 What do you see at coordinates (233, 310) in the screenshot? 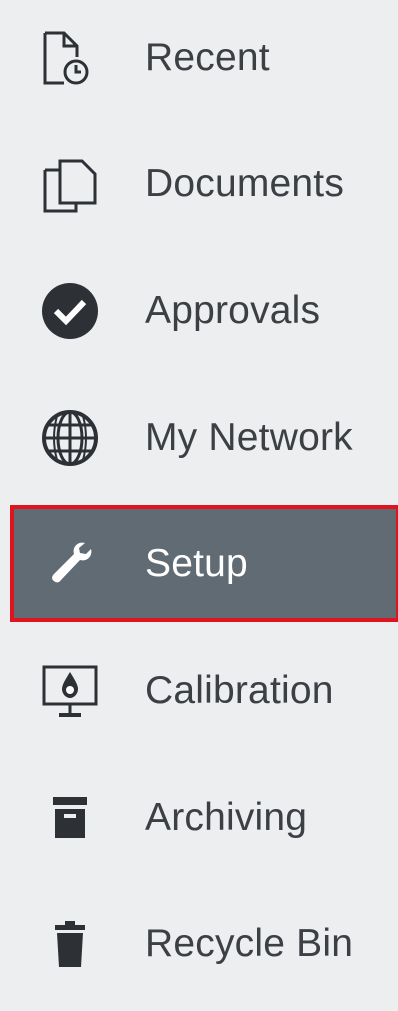
I see `sidebar-item-label: Approvals` at bounding box center [233, 310].